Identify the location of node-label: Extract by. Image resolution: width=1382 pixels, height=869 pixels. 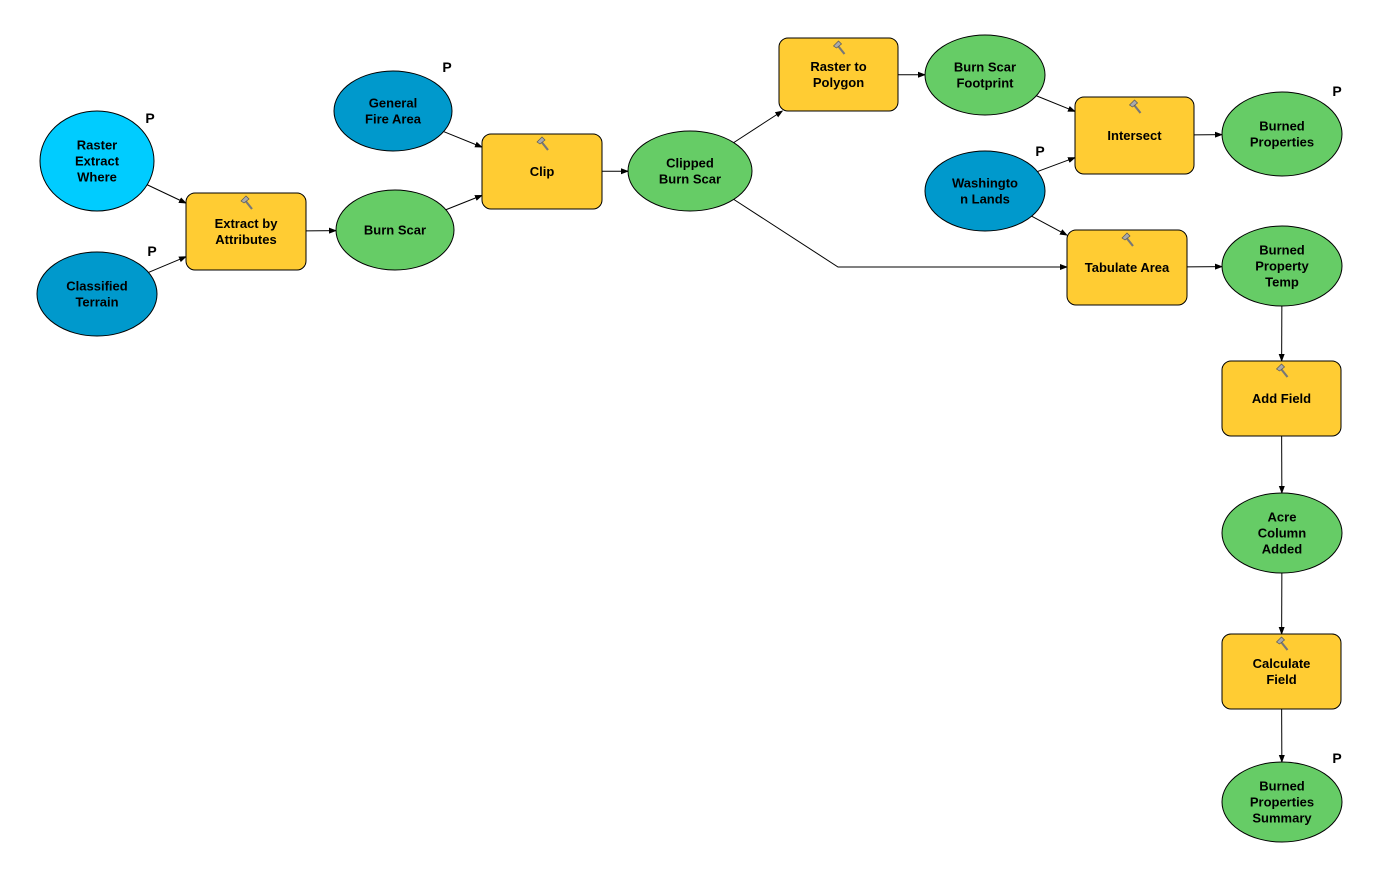
(247, 223).